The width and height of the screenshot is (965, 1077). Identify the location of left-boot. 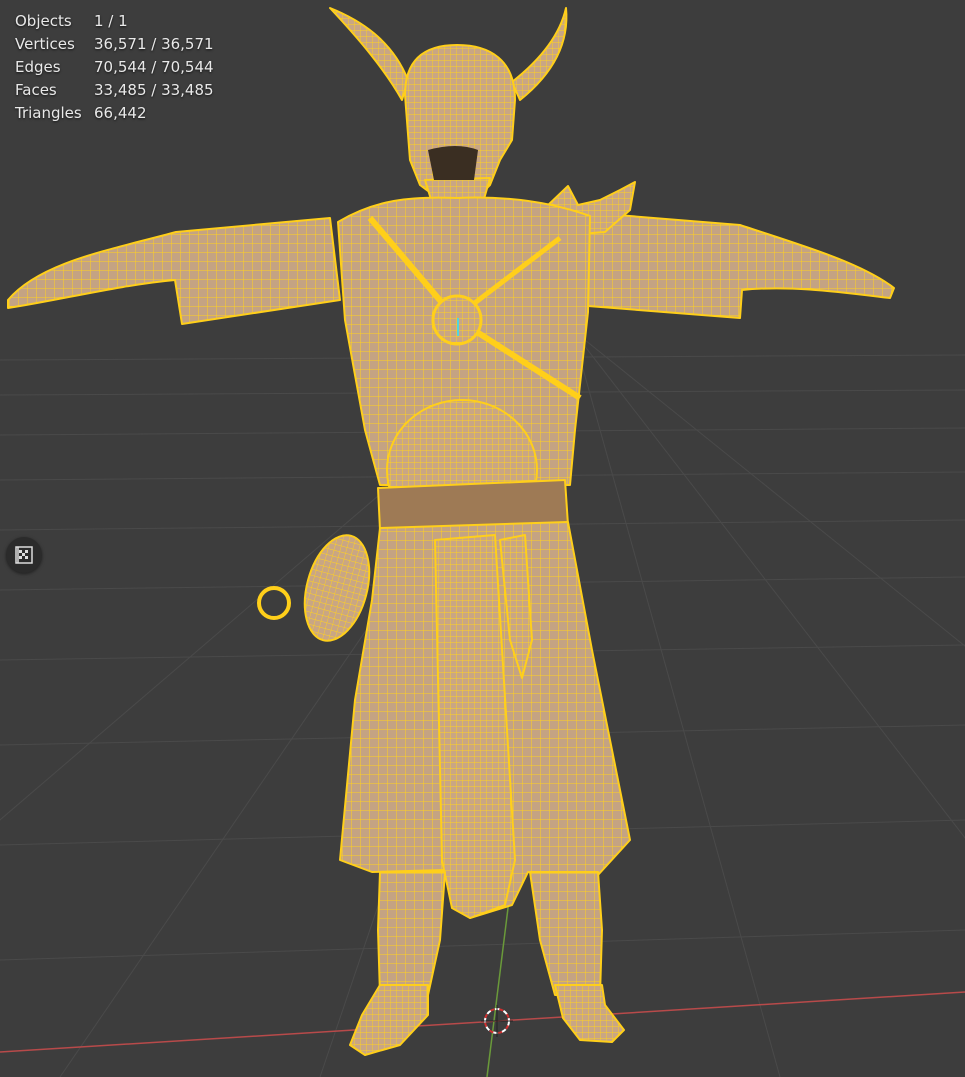
(389, 1020).